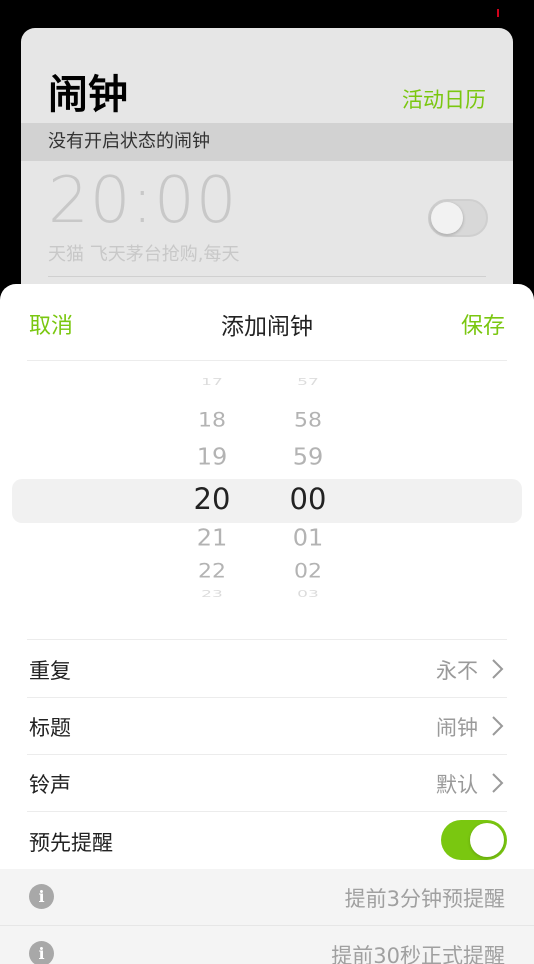  What do you see at coordinates (88, 95) in the screenshot?
I see `page-title: 闹钟` at bounding box center [88, 95].